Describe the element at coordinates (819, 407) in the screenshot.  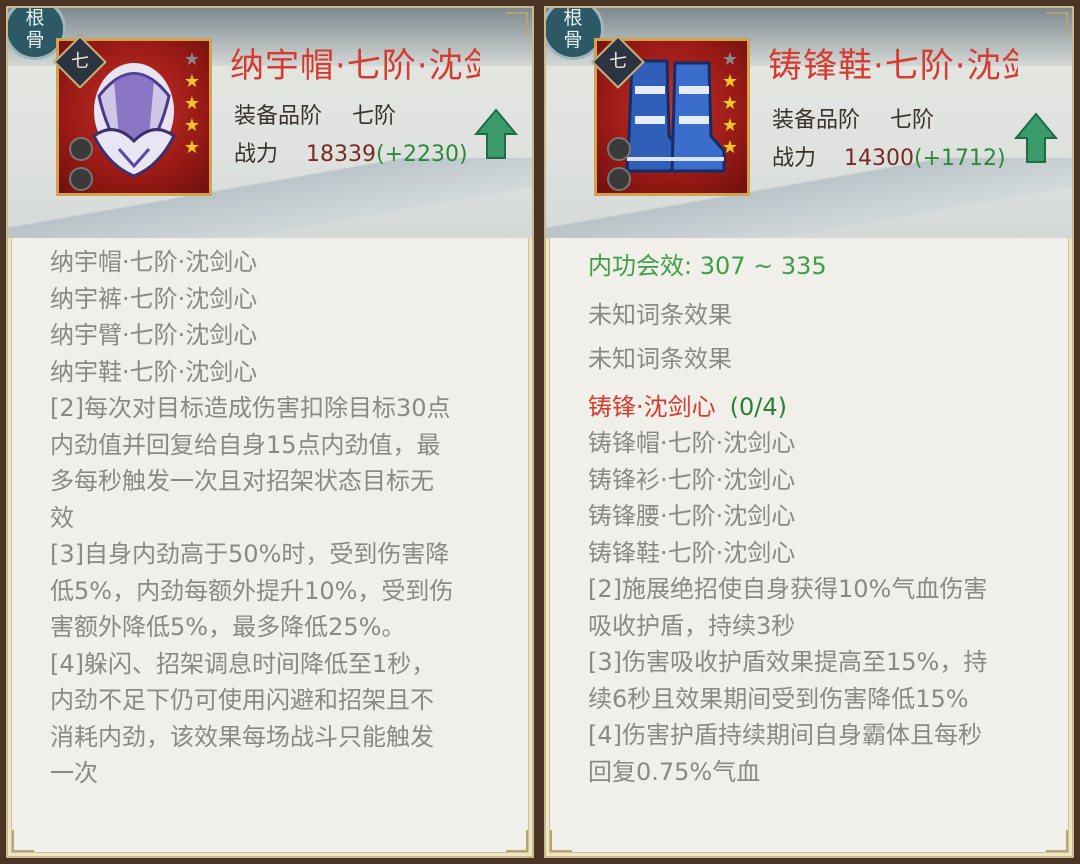
I see `set-header: 铸锋·沈剑心 (0/4)` at that location.